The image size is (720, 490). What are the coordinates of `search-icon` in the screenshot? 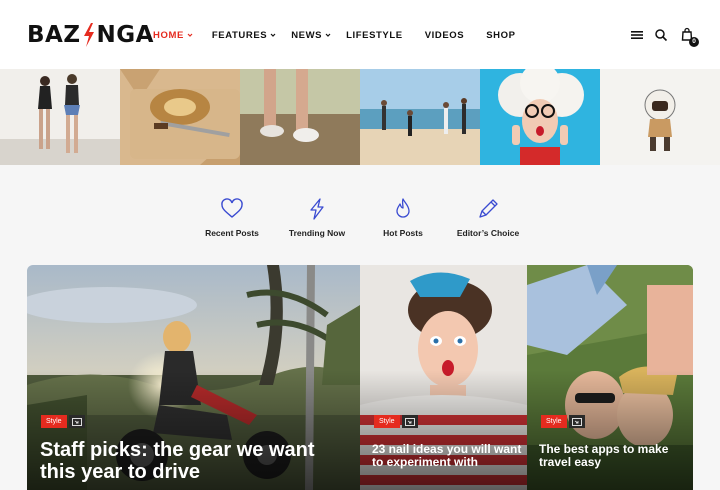 It's located at (661, 35).